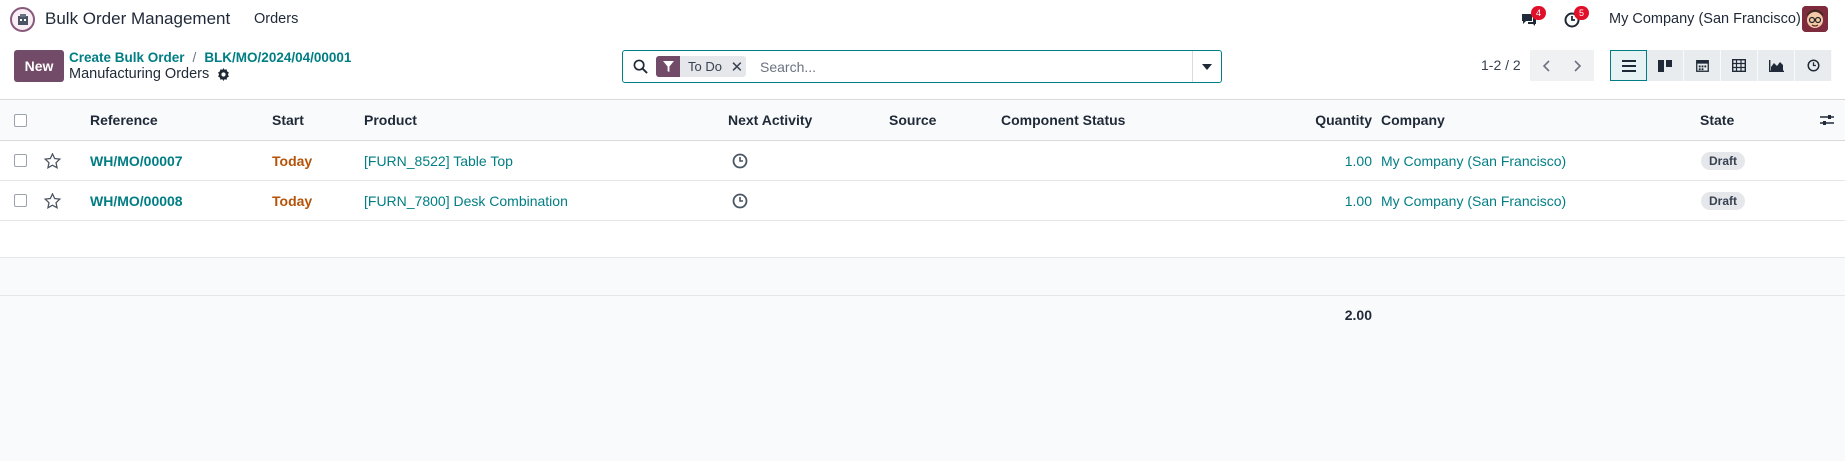 The height and width of the screenshot is (461, 1845). Describe the element at coordinates (136, 200) in the screenshot. I see `row-reference: WH/MO/00008` at that location.